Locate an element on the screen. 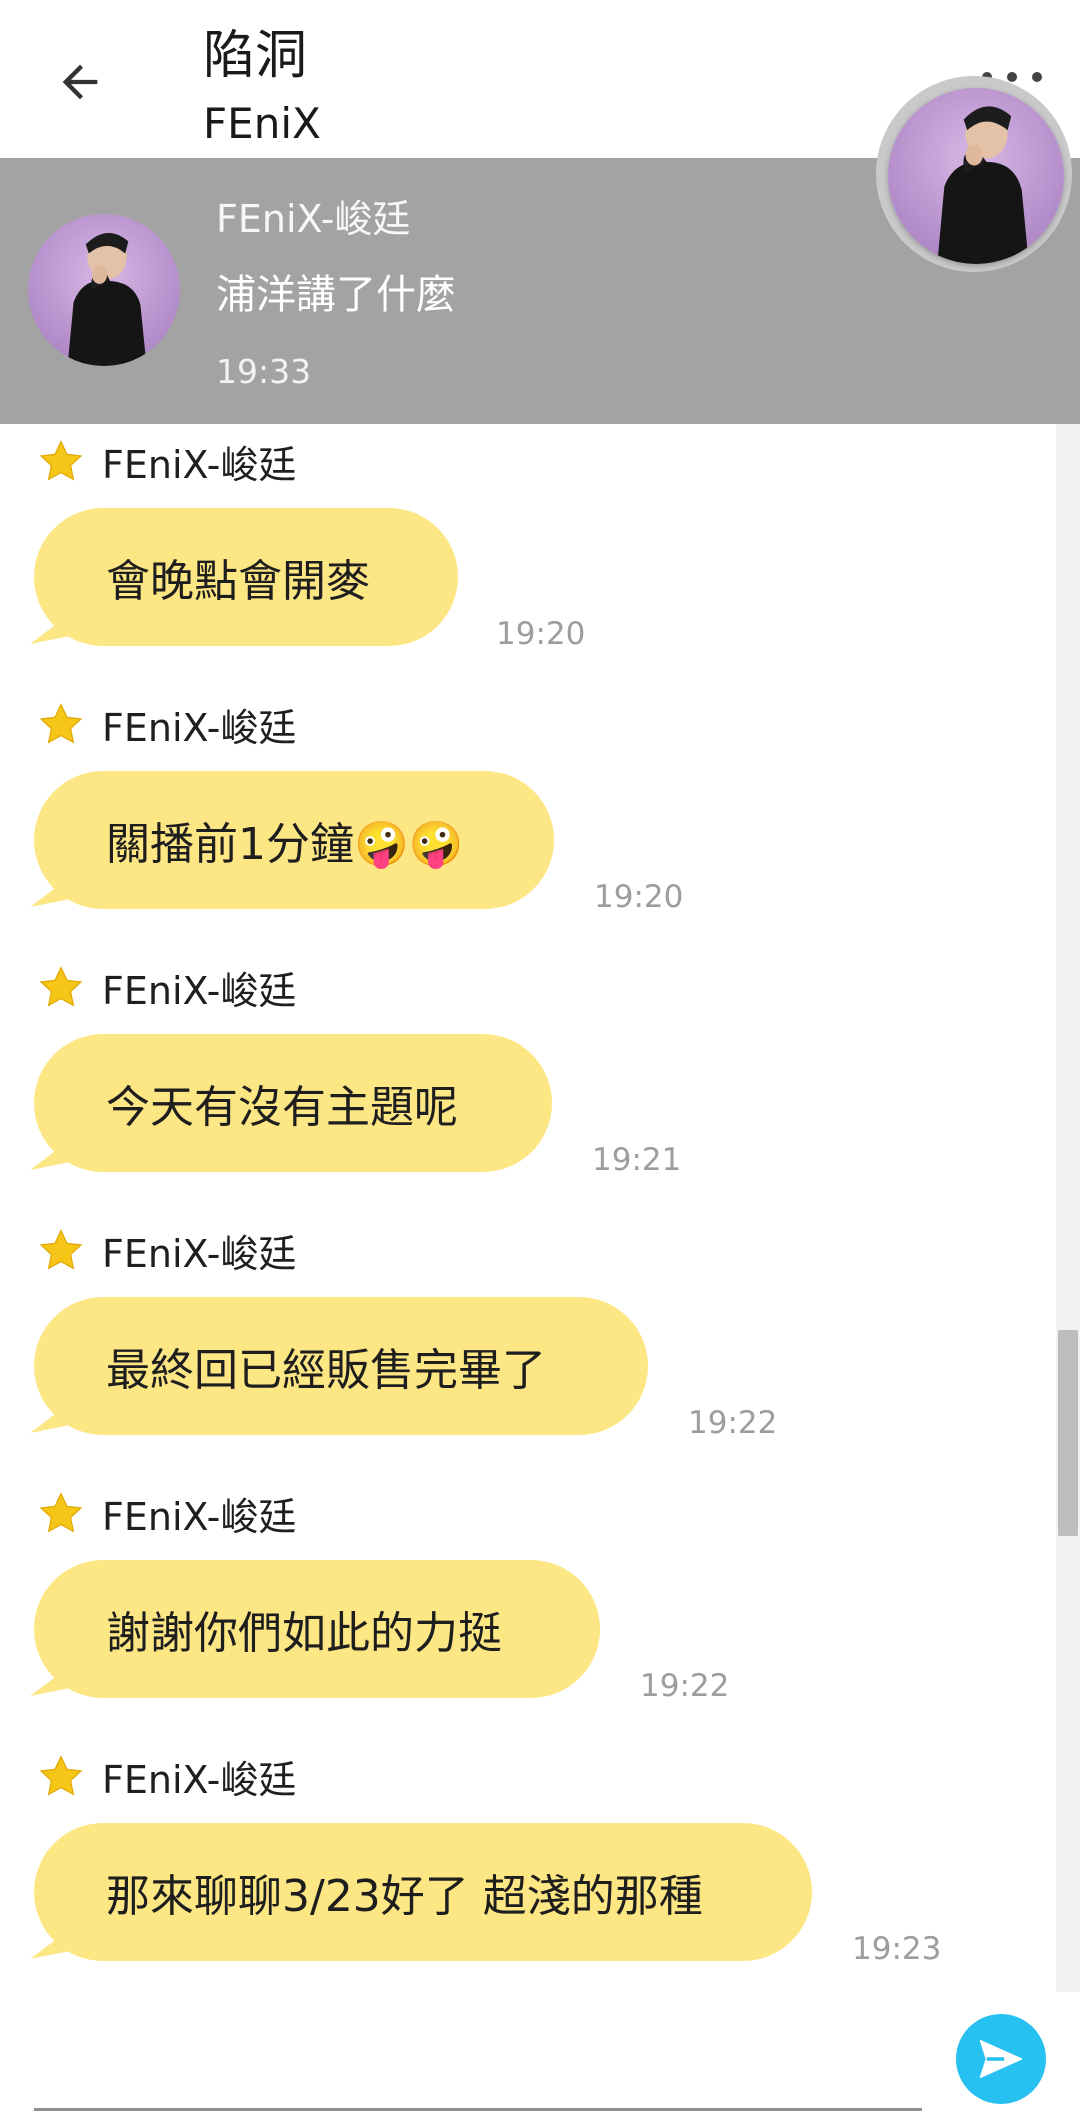 The height and width of the screenshot is (2125, 1080). send-button is located at coordinates (1001, 2059).